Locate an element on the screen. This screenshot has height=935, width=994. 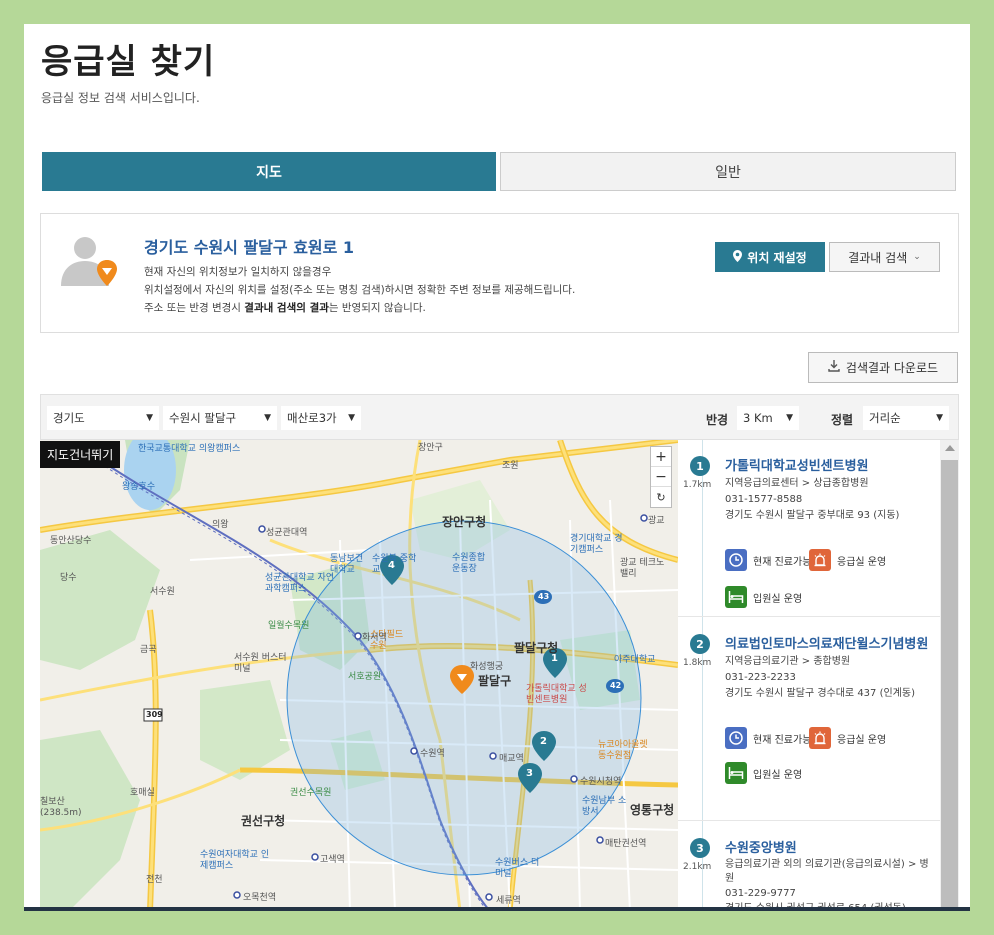
sort-label: 정렬 is located at coordinates (842, 420).